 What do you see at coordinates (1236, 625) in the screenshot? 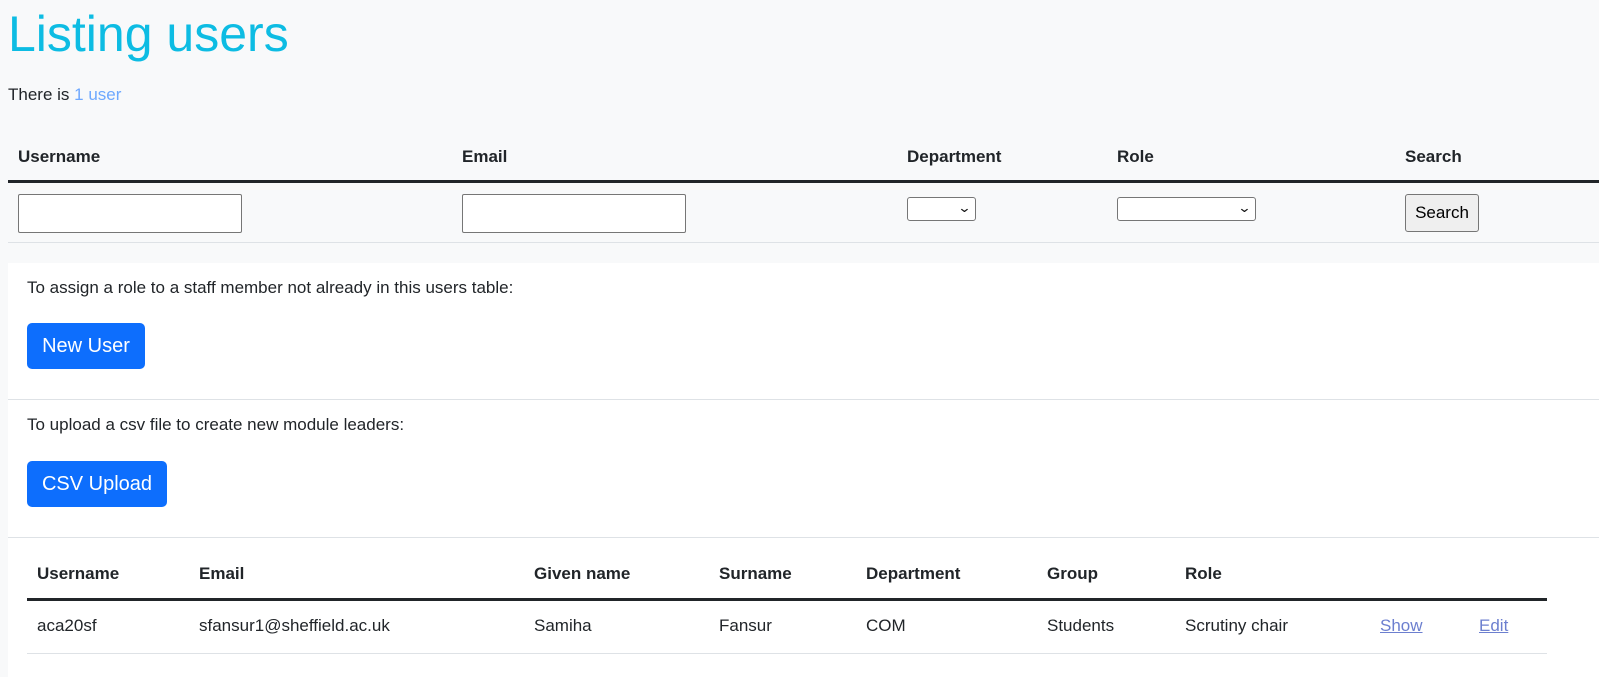
I see `cell-role: Scrutiny chair` at bounding box center [1236, 625].